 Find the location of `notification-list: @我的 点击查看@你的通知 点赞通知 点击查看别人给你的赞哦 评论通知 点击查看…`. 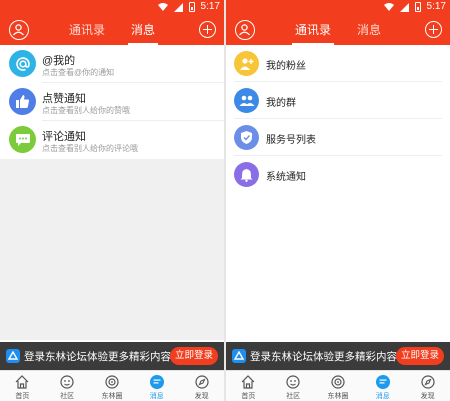

notification-list: @我的 点击查看@你的通知 点赞通知 点击查看别人给你的赞哦 评论通知 点击查看… is located at coordinates (112, 102).